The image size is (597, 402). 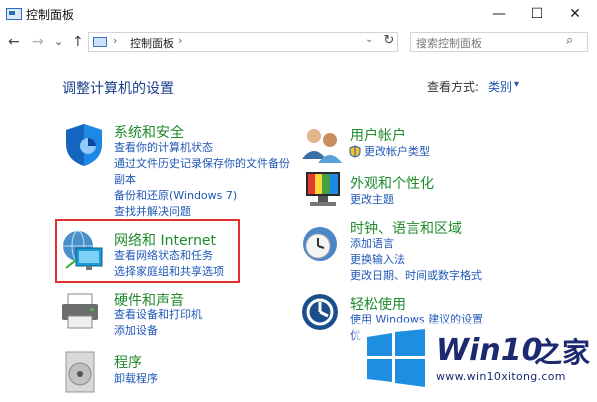 I want to click on link-change-input-method: 更换输入法, so click(x=416, y=260).